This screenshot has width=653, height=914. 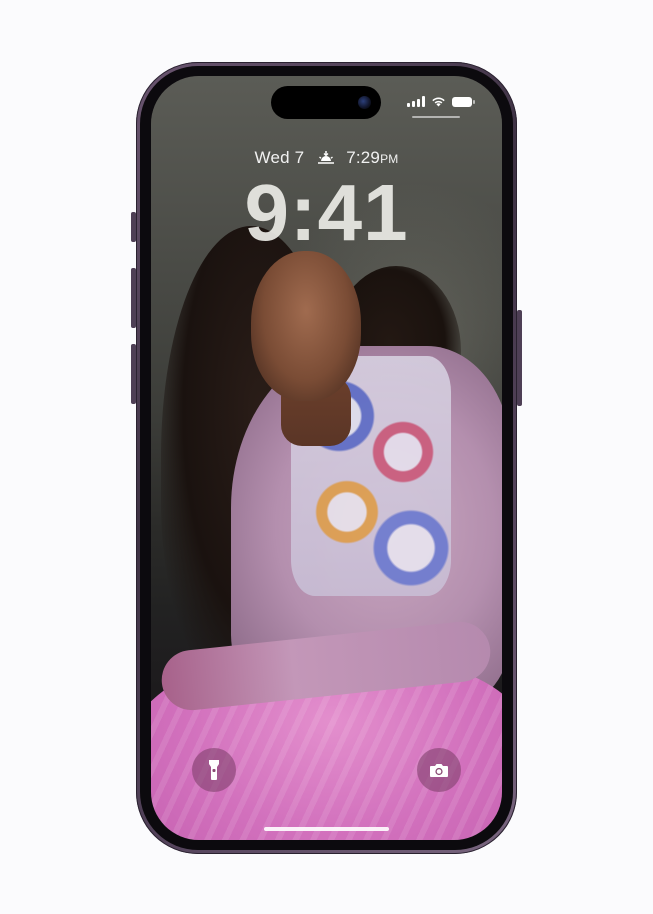 I want to click on camera-icon, so click(x=439, y=770).